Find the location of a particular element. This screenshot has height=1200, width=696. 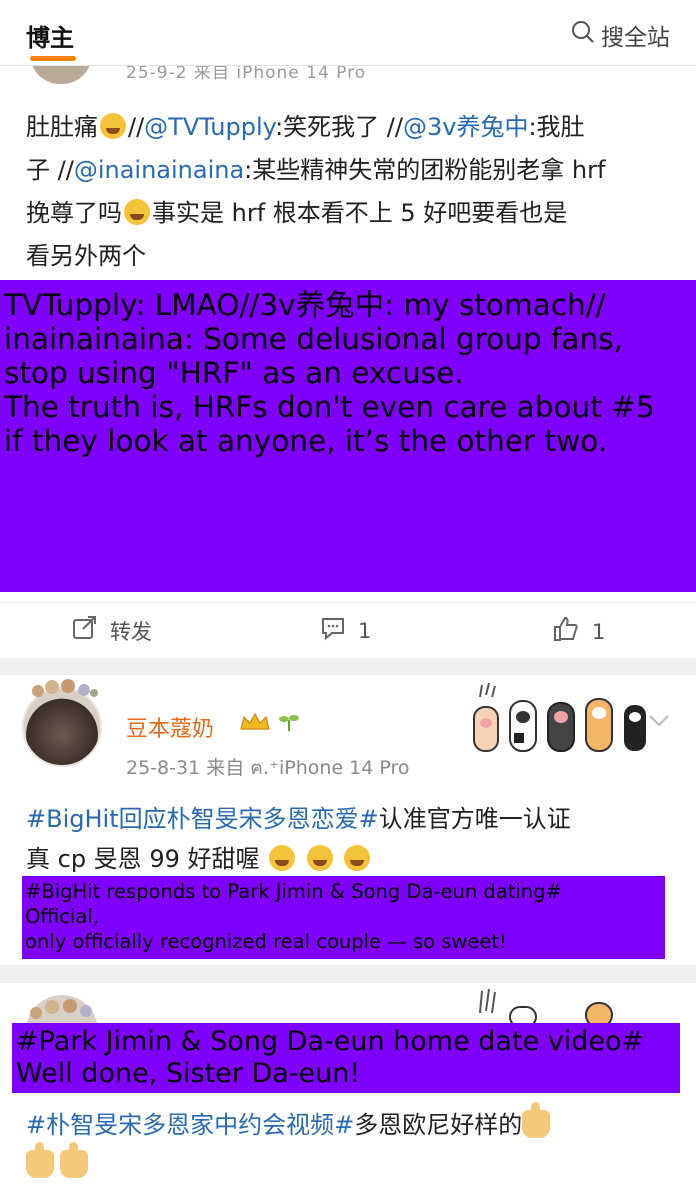

comment-icon is located at coordinates (333, 630).